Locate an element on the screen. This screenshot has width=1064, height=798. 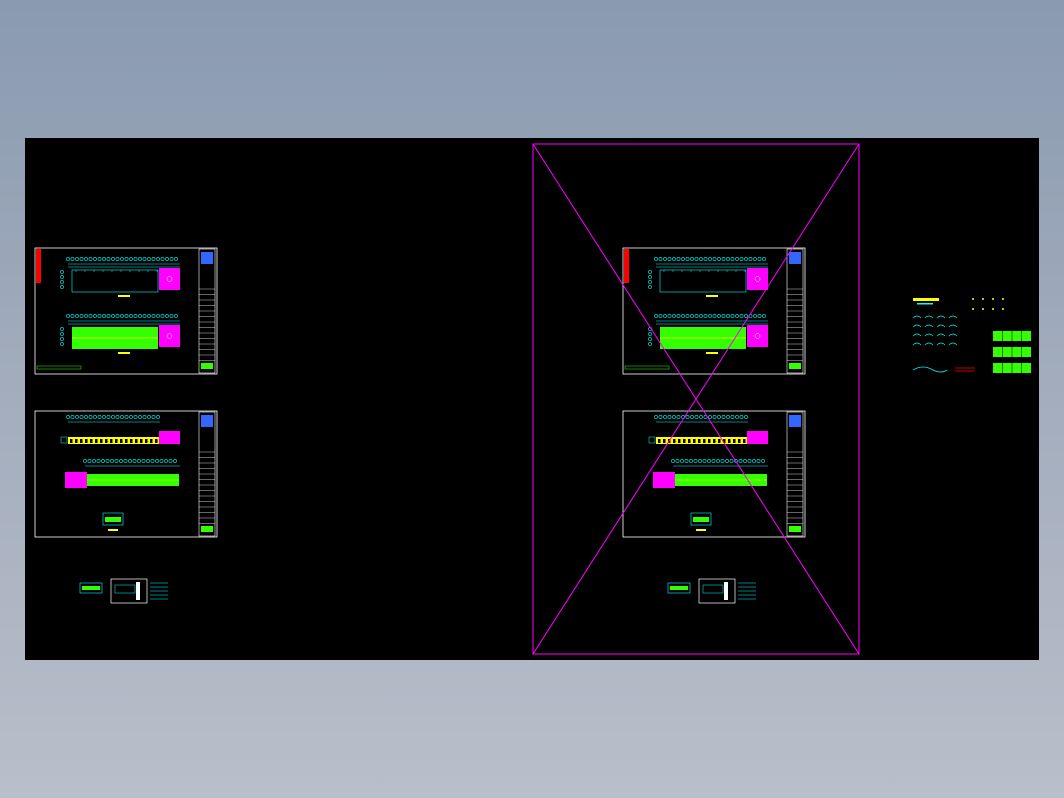
legend-subtitle is located at coordinates (925, 304).